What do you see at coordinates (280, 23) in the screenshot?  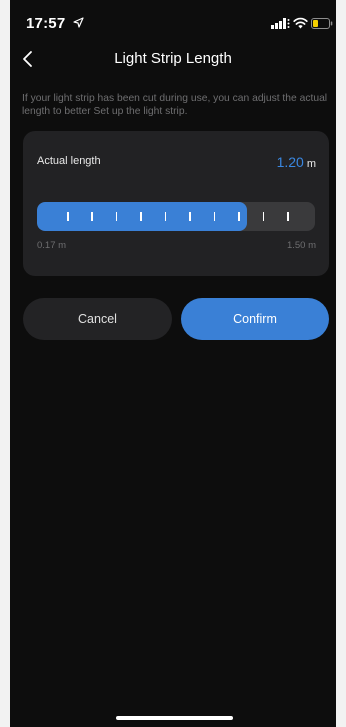 I see `signal-icon` at bounding box center [280, 23].